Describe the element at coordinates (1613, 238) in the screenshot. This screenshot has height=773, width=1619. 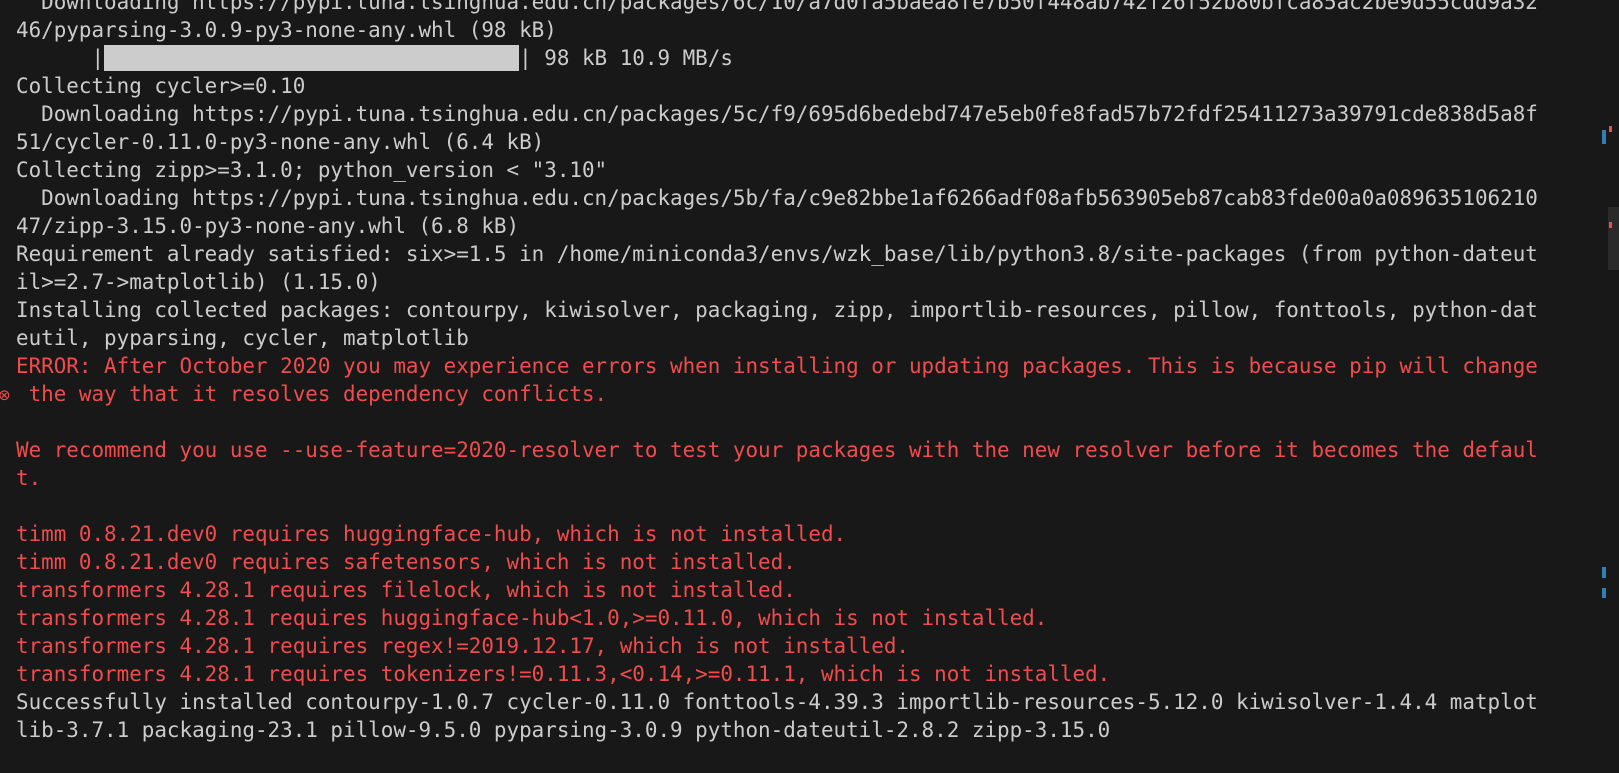
I see `scrollbar-thumb` at that location.